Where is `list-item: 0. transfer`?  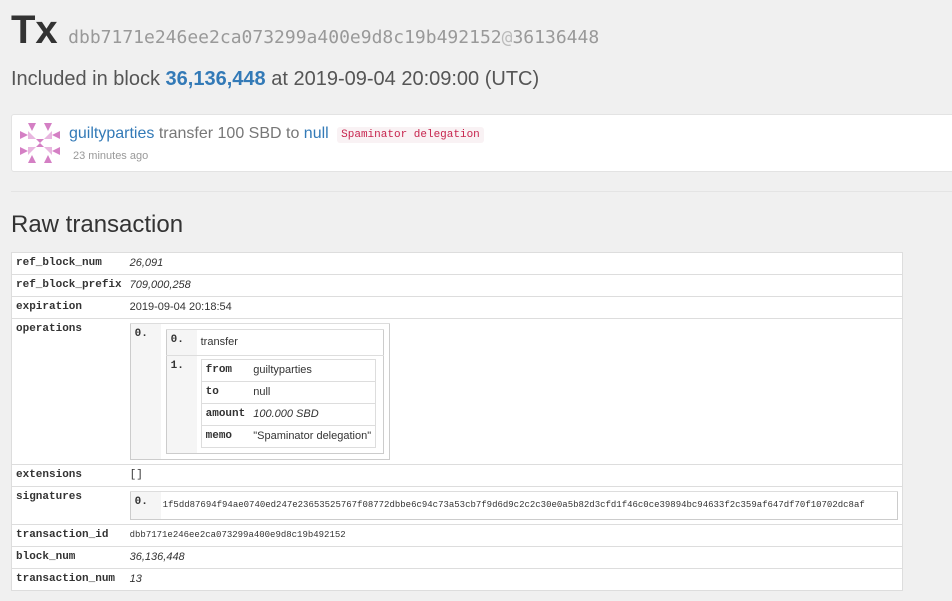 list-item: 0. transfer is located at coordinates (275, 342).